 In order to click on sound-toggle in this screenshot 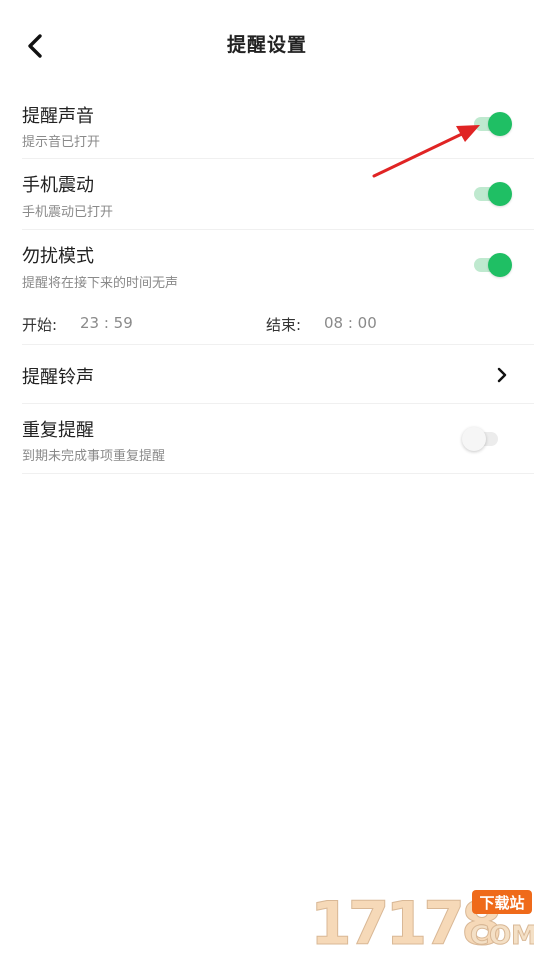, I will do `click(492, 123)`.